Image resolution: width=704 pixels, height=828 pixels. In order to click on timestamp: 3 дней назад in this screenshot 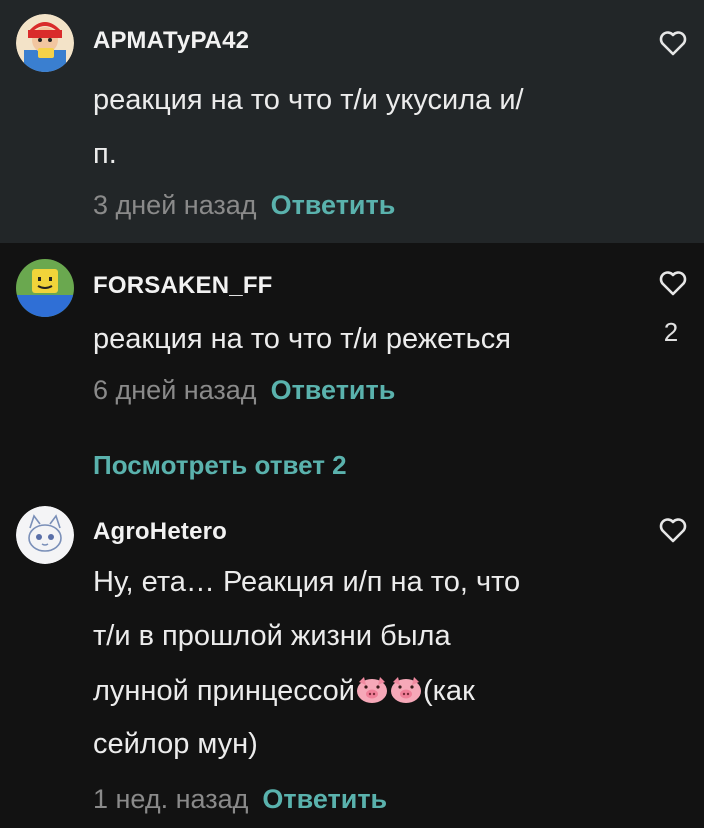, I will do `click(175, 205)`.